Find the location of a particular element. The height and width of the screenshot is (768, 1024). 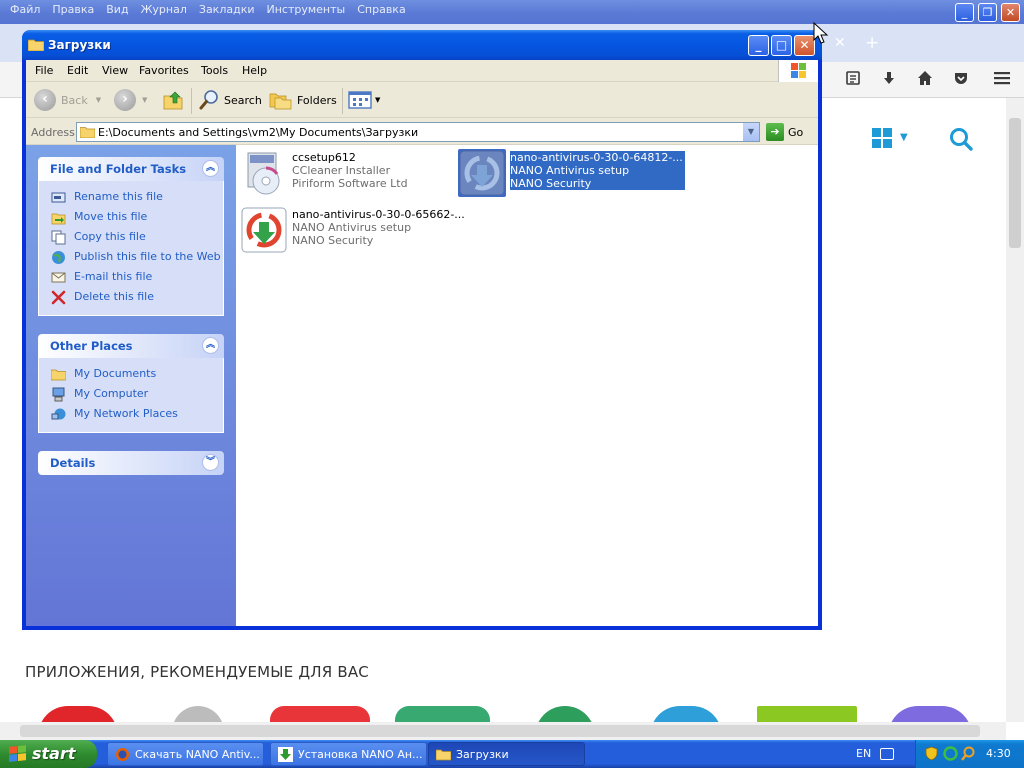

menu-edit: Edit is located at coordinates (77, 70).